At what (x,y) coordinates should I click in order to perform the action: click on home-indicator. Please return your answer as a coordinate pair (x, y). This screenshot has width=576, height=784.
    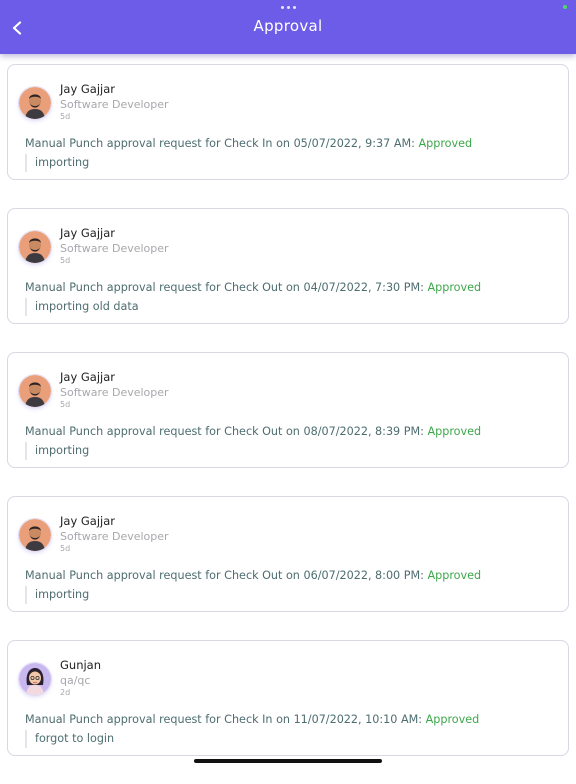
    Looking at the image, I should click on (288, 761).